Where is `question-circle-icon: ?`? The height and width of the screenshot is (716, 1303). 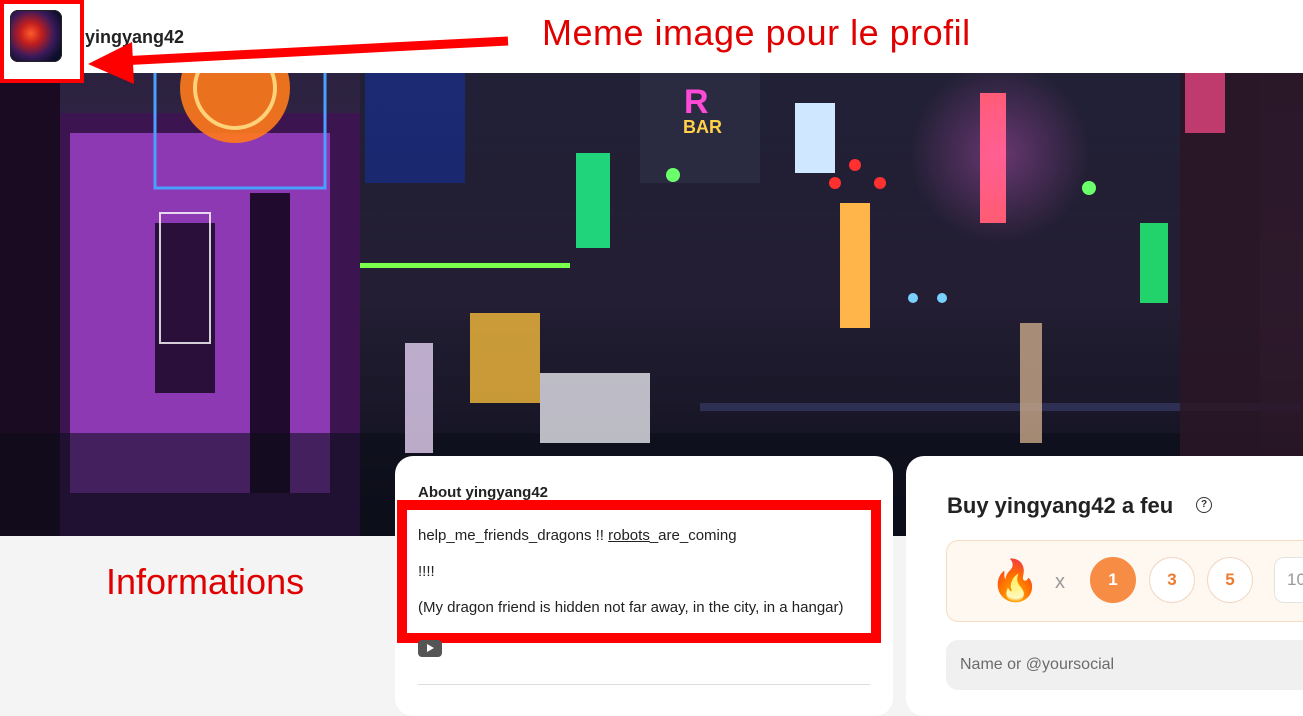 question-circle-icon: ? is located at coordinates (1204, 505).